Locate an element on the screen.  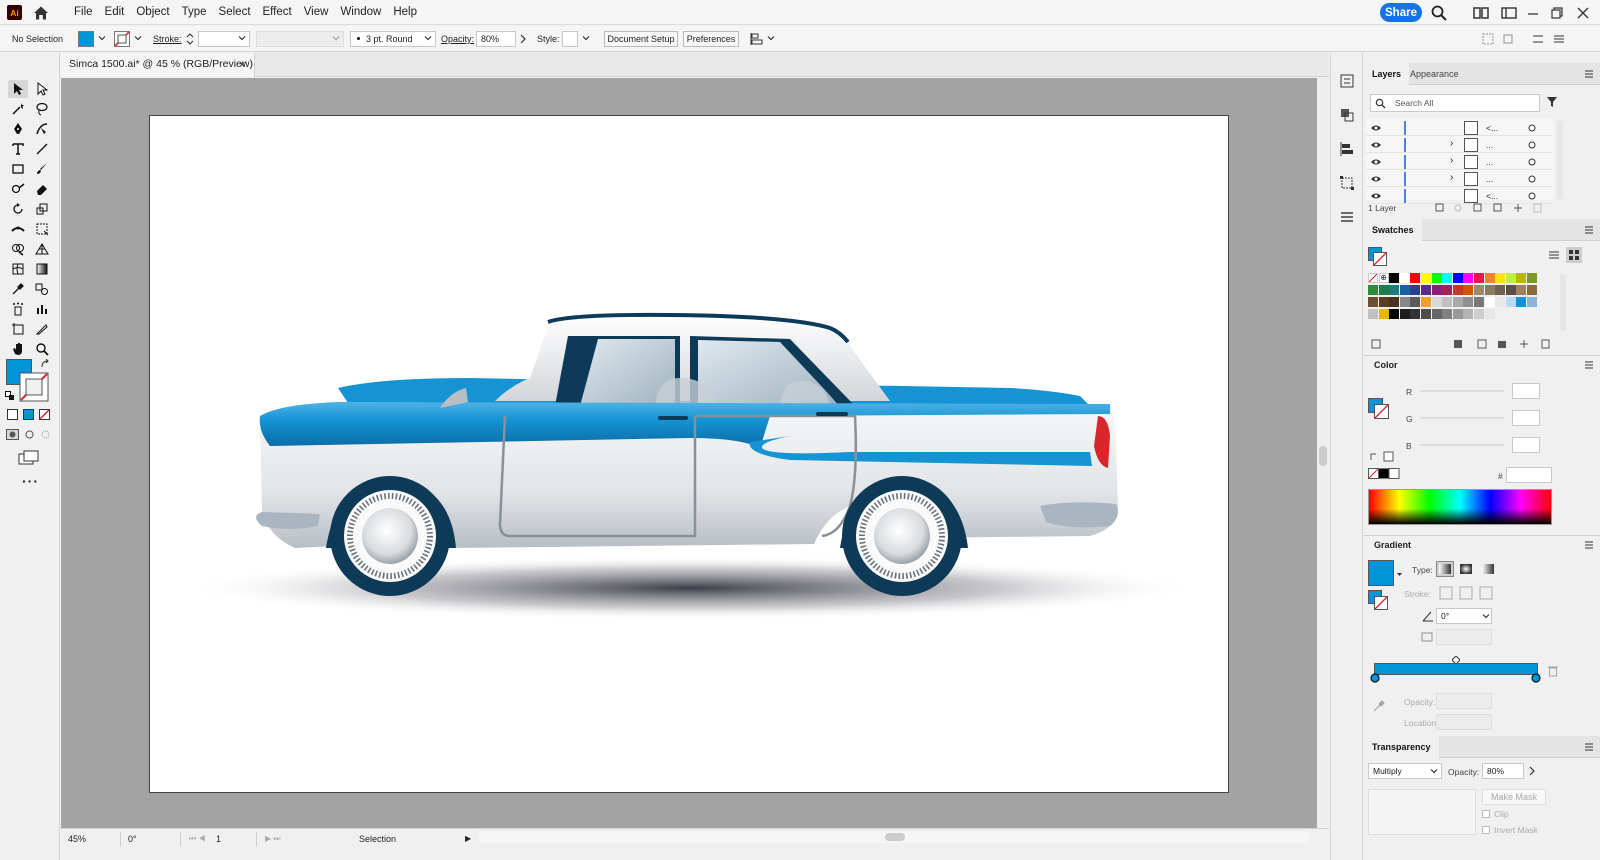
zoom-tool is located at coordinates (42, 349).